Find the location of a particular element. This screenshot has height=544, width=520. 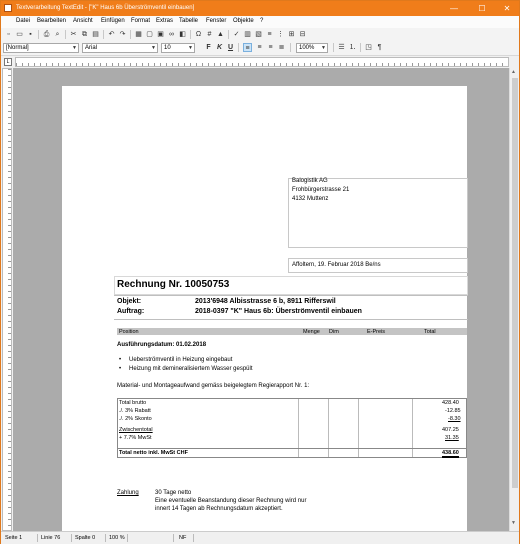

menu-format: Format is located at coordinates (140, 21).